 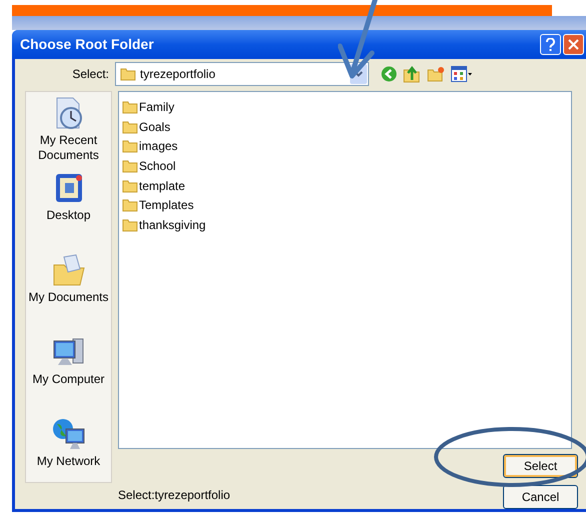 I want to click on close-button, so click(x=573, y=44).